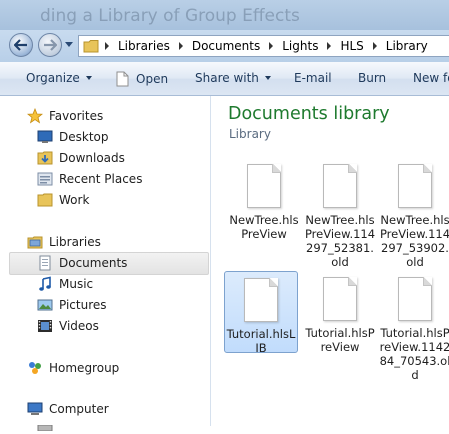 The height and width of the screenshot is (434, 449). What do you see at coordinates (45, 283) in the screenshot?
I see `music-icon` at bounding box center [45, 283].